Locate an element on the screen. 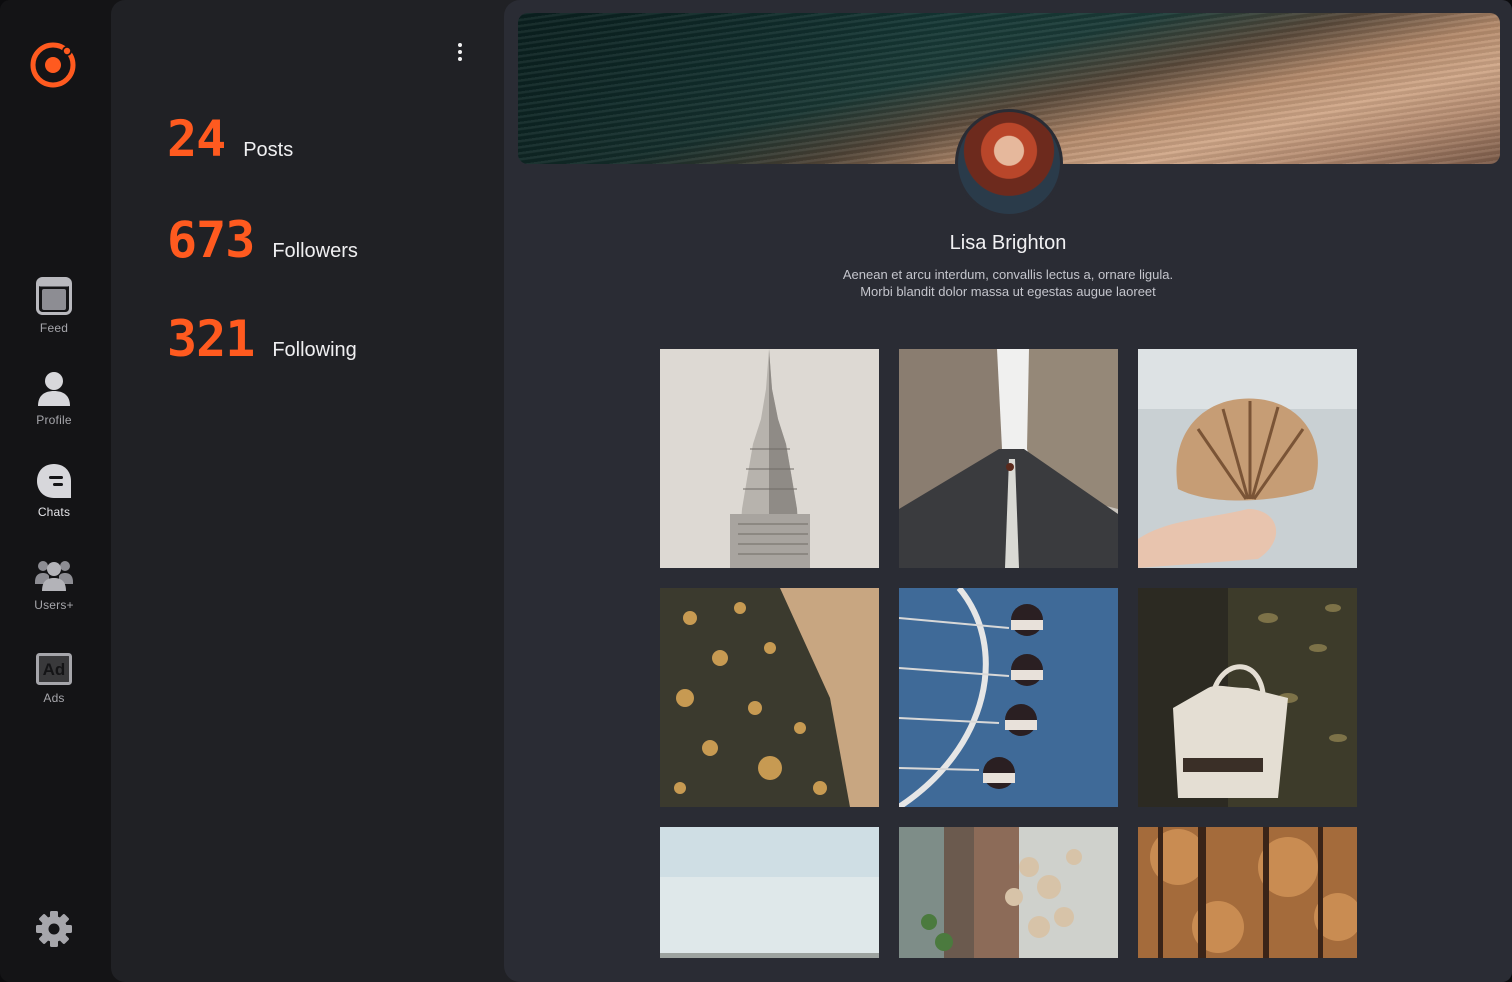  nav-item-feed: Feed is located at coordinates (54, 306).